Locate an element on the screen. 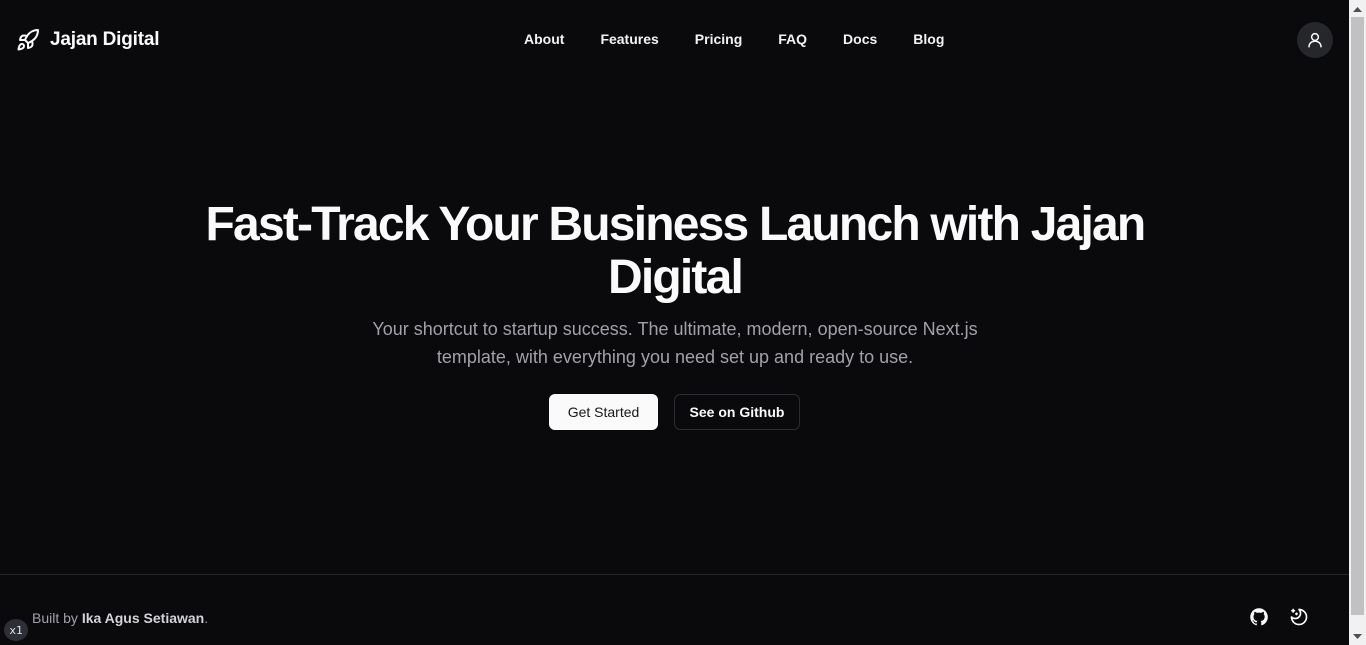 Image resolution: width=1366 pixels, height=645 pixels. zoom-badge: x1 is located at coordinates (16, 630).